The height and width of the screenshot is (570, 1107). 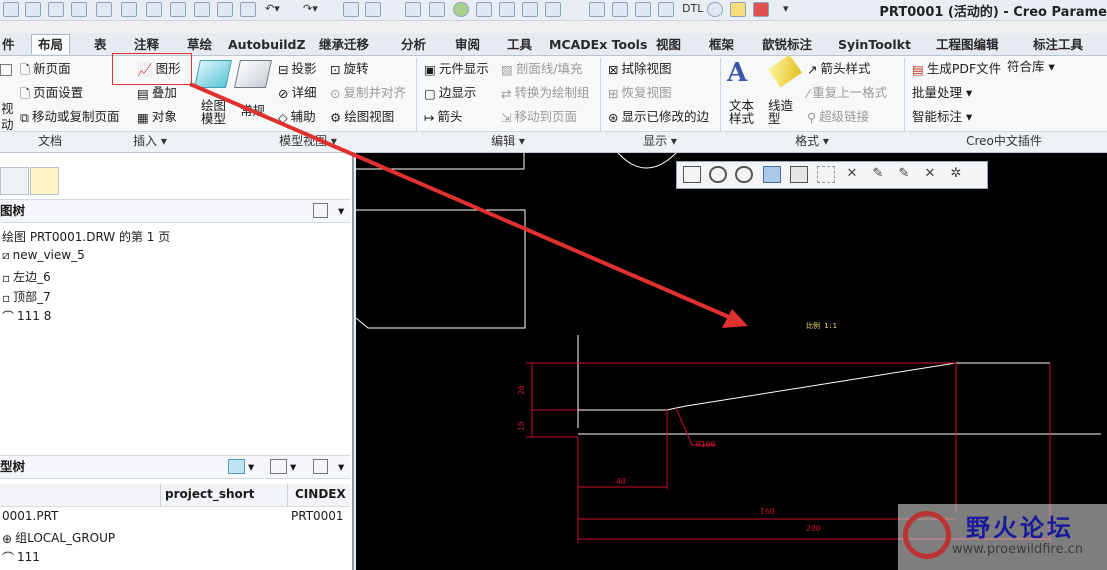 What do you see at coordinates (1020, 528) in the screenshot?
I see `watermark-title: 野火论坛` at bounding box center [1020, 528].